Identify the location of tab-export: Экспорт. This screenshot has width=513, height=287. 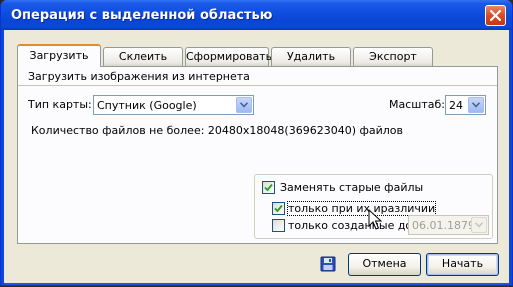
(393, 56).